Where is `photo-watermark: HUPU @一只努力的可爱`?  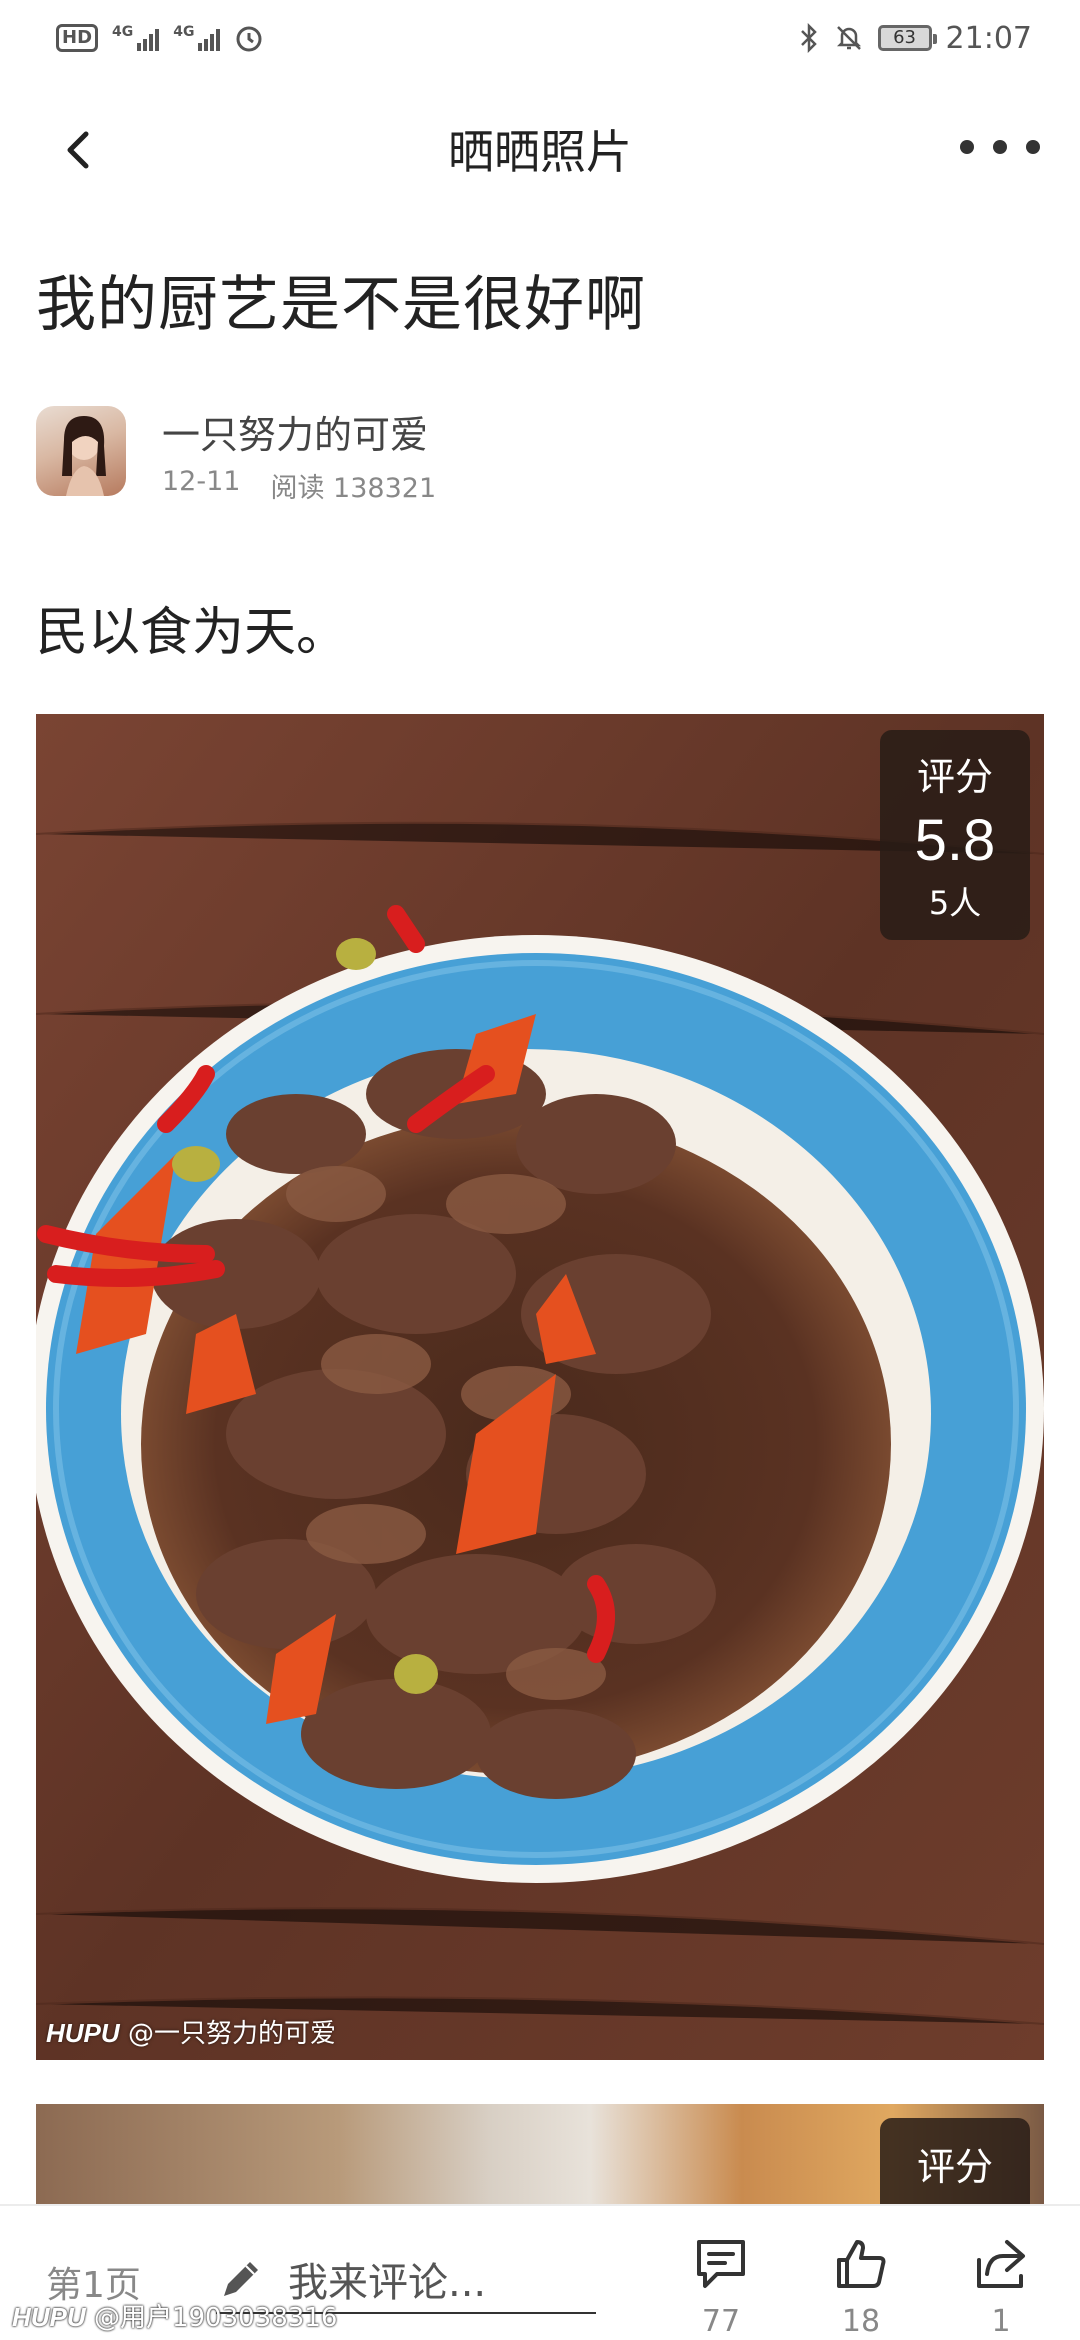 photo-watermark: HUPU @一只努力的可爱 is located at coordinates (191, 2031).